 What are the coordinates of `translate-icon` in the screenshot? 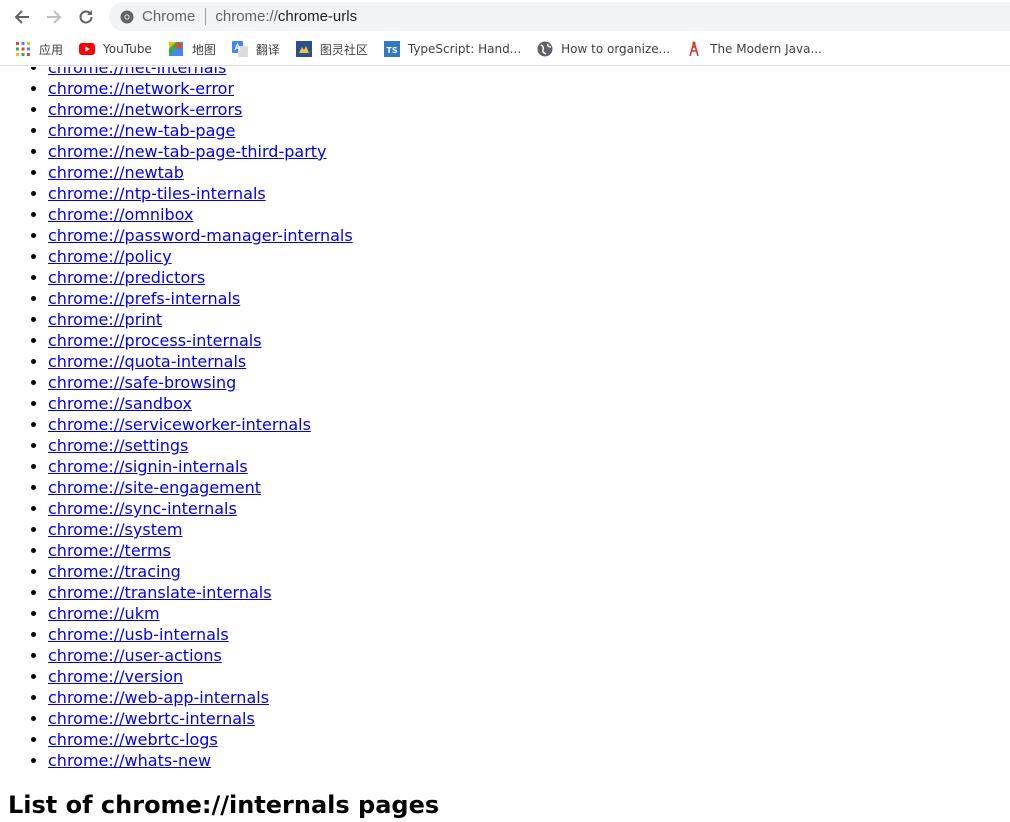 It's located at (239, 49).